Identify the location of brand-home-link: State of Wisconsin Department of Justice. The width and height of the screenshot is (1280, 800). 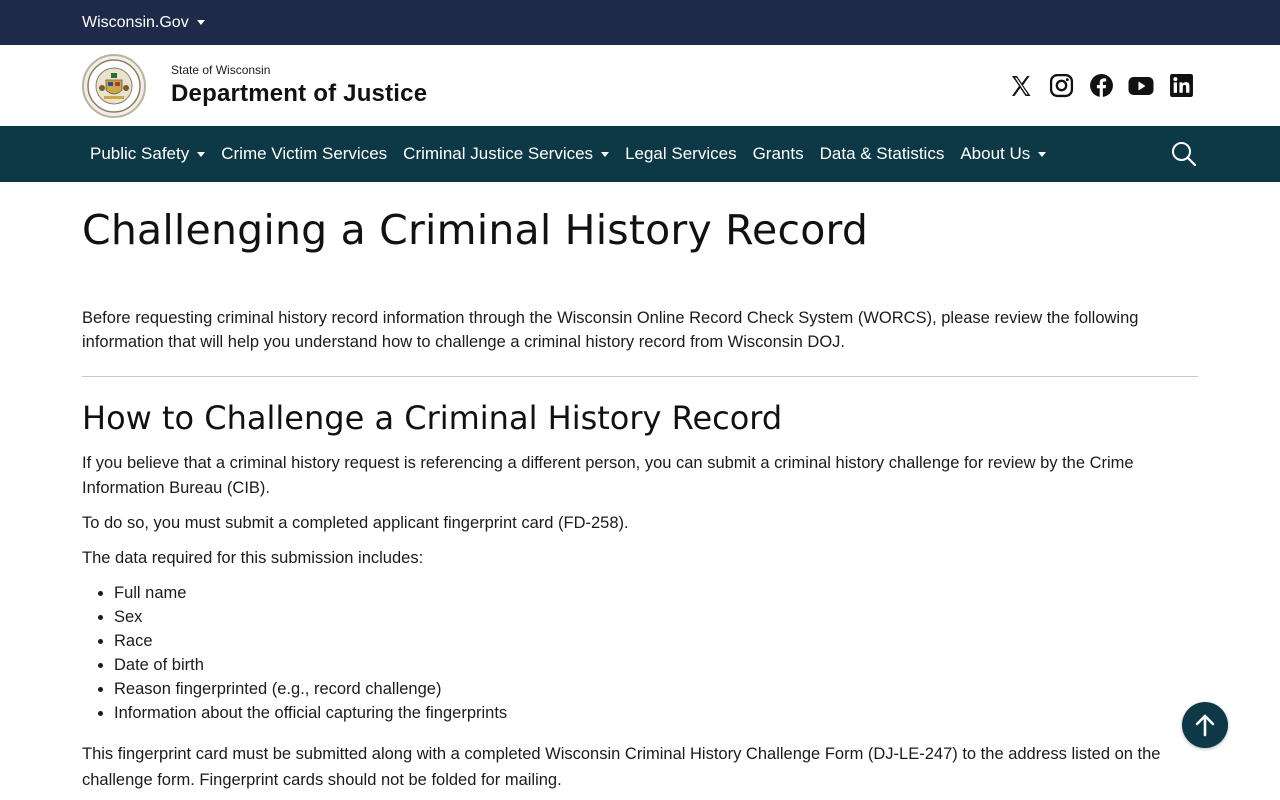
(255, 85).